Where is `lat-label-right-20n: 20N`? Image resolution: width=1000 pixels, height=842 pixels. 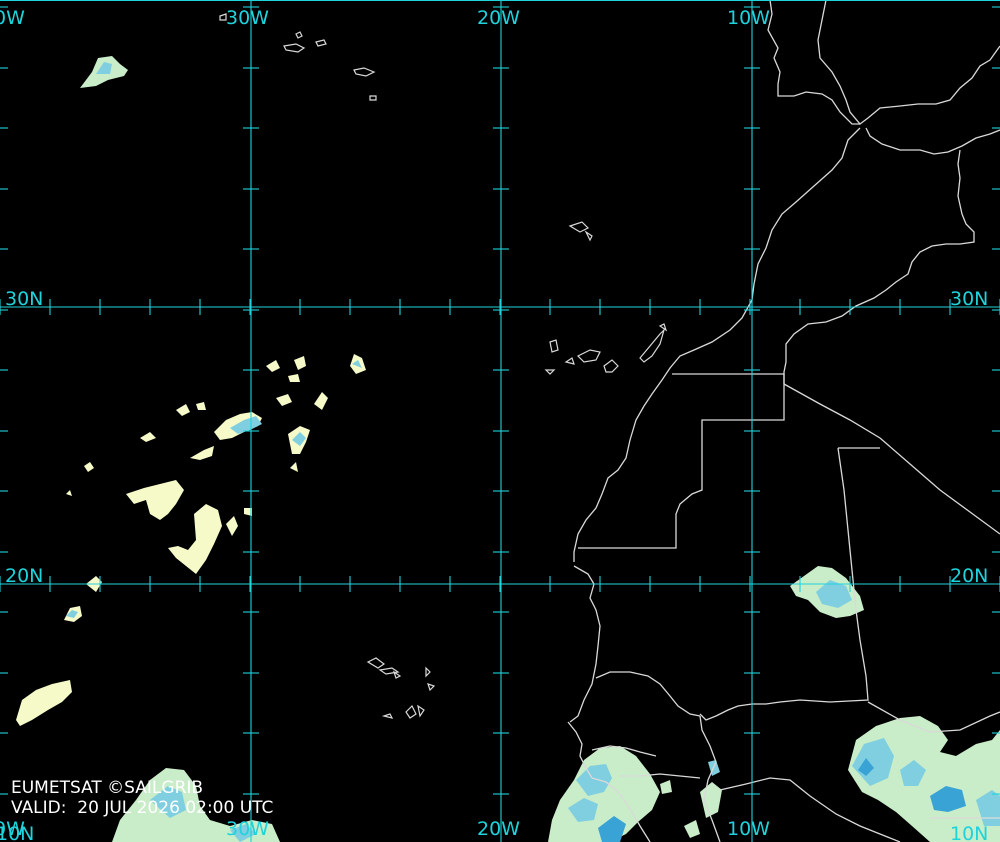 lat-label-right-20n: 20N is located at coordinates (969, 576).